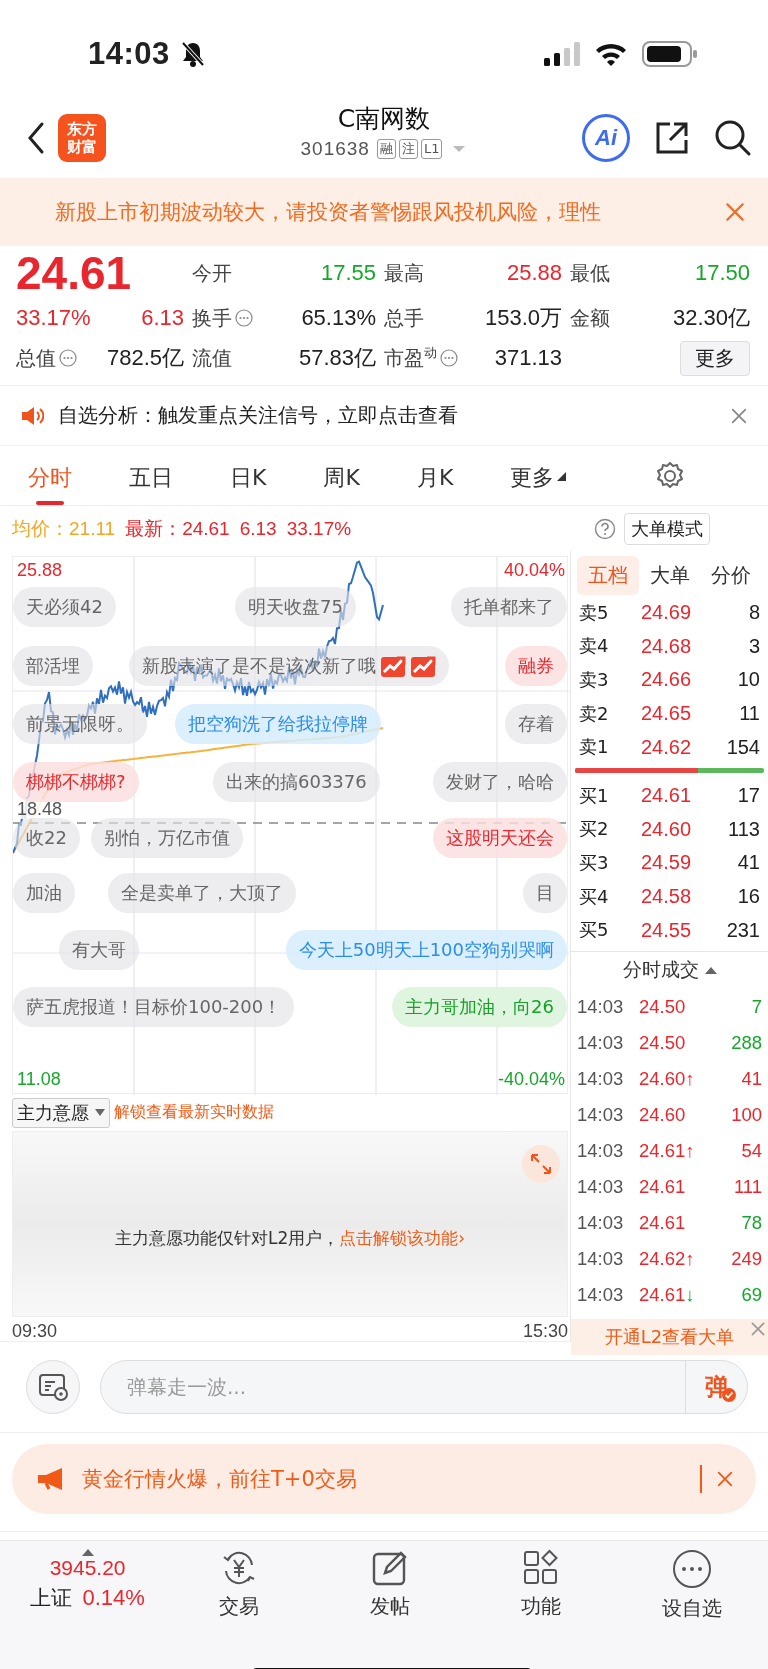  What do you see at coordinates (746, 1258) in the screenshot?
I see `trade-volume: 249` at bounding box center [746, 1258].